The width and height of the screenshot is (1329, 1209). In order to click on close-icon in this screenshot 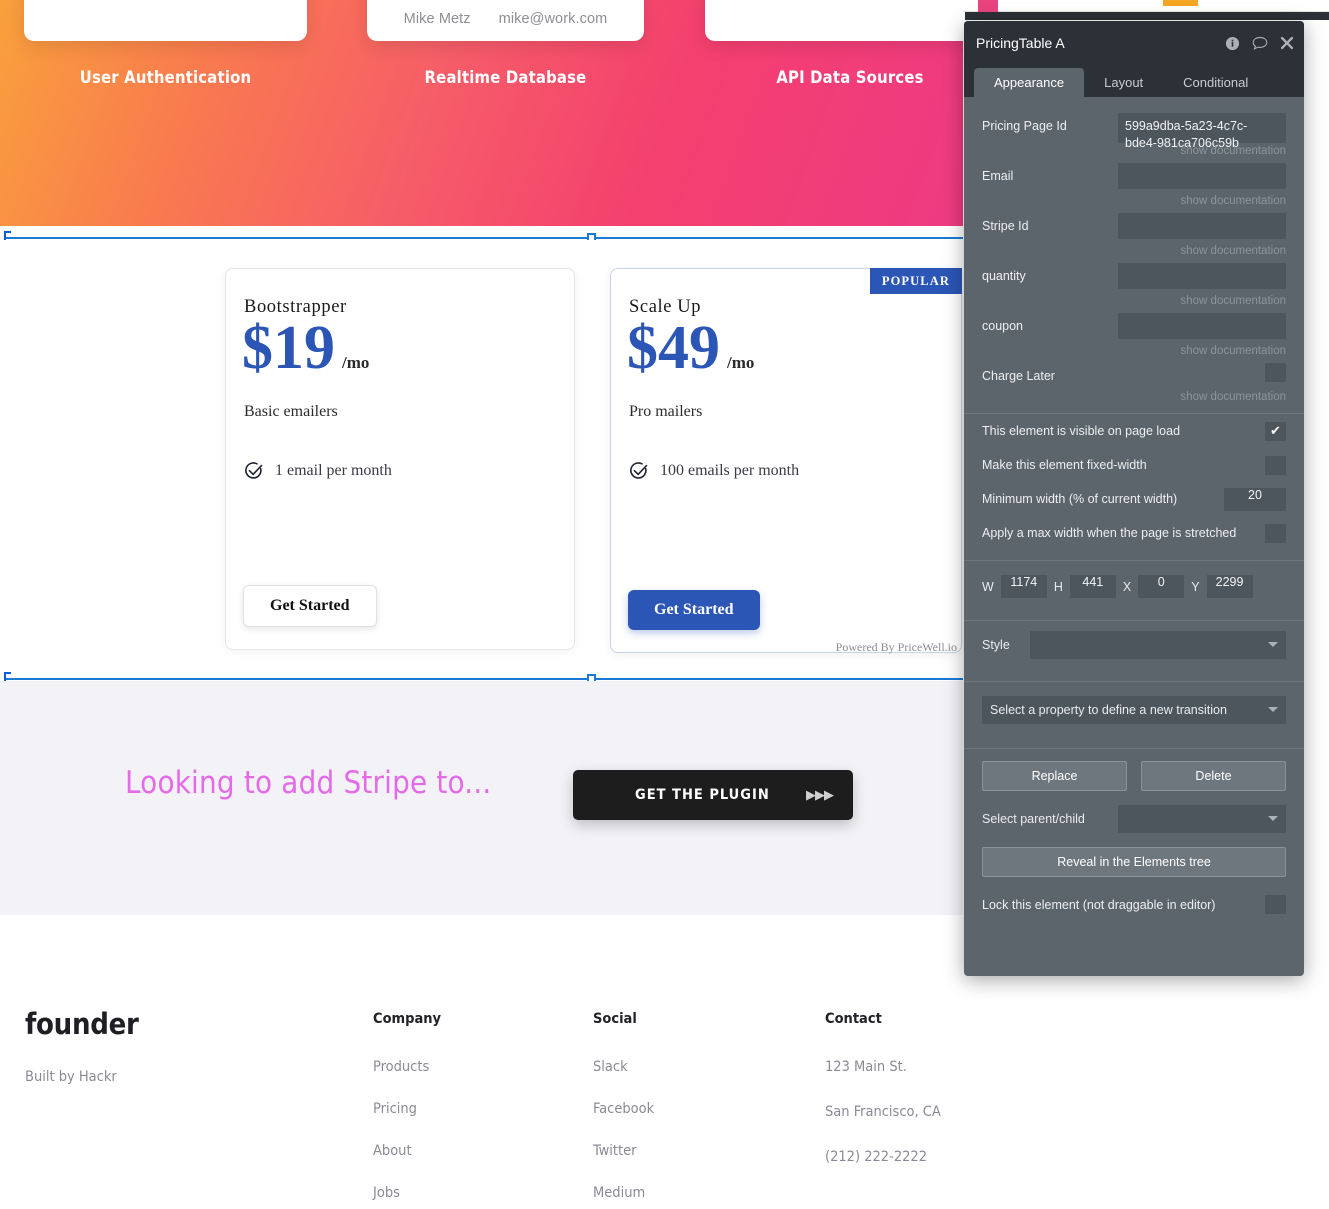, I will do `click(1287, 43)`.